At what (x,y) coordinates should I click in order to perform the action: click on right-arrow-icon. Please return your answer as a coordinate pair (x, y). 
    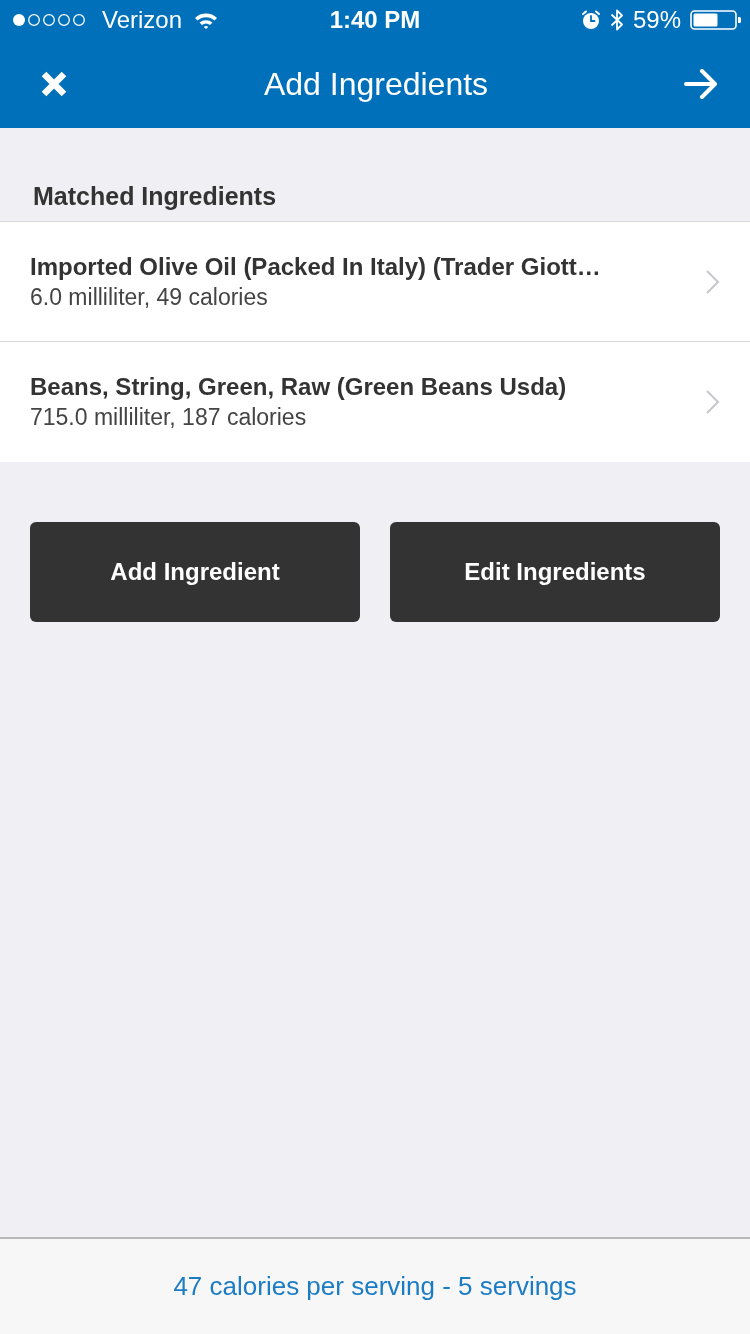
    Looking at the image, I should click on (701, 84).